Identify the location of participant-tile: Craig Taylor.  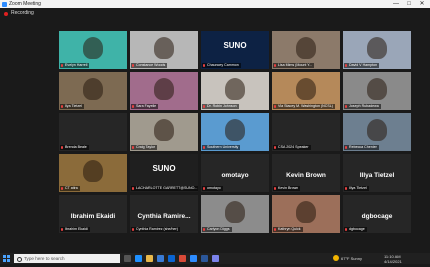
(164, 132).